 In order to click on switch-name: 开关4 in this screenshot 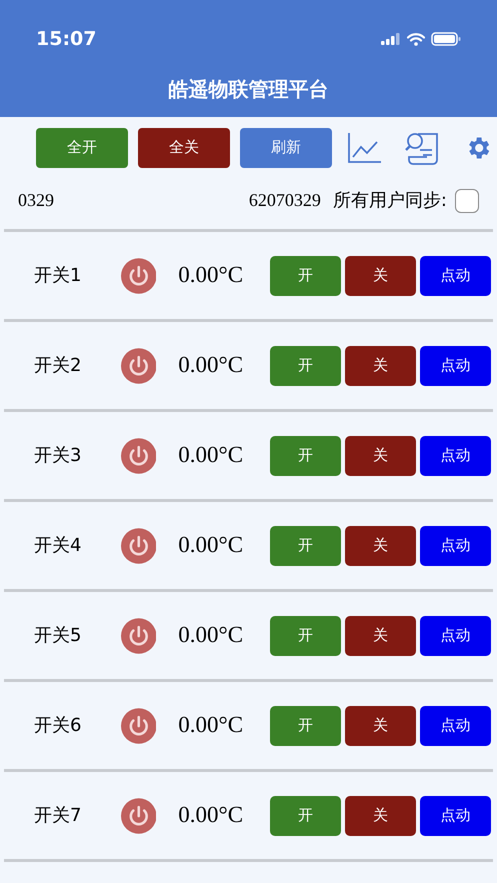, I will do `click(58, 546)`.